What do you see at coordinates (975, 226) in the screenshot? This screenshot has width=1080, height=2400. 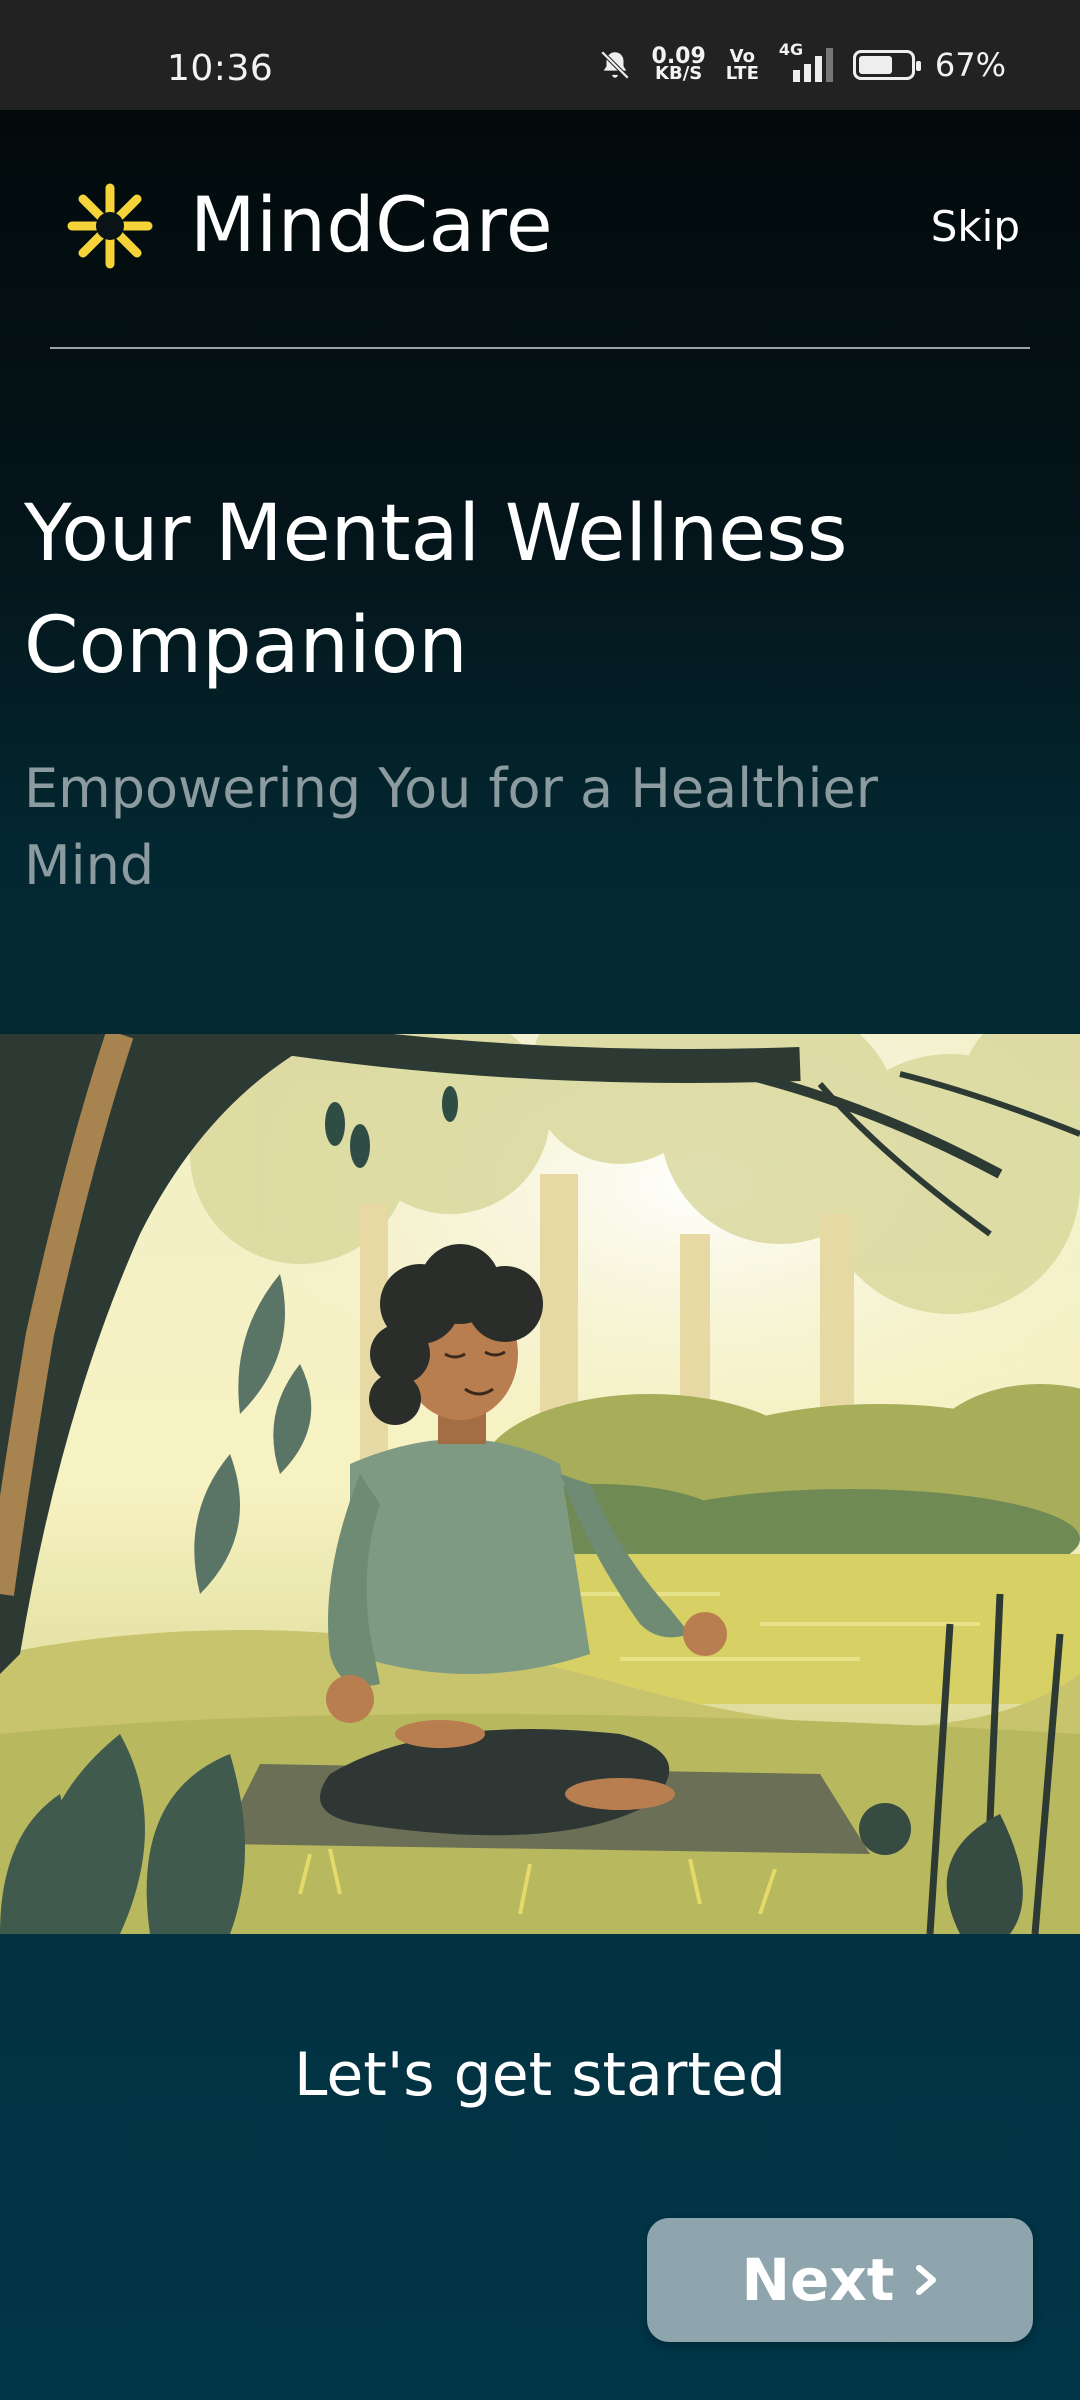 I see `skip-button: Skip` at bounding box center [975, 226].